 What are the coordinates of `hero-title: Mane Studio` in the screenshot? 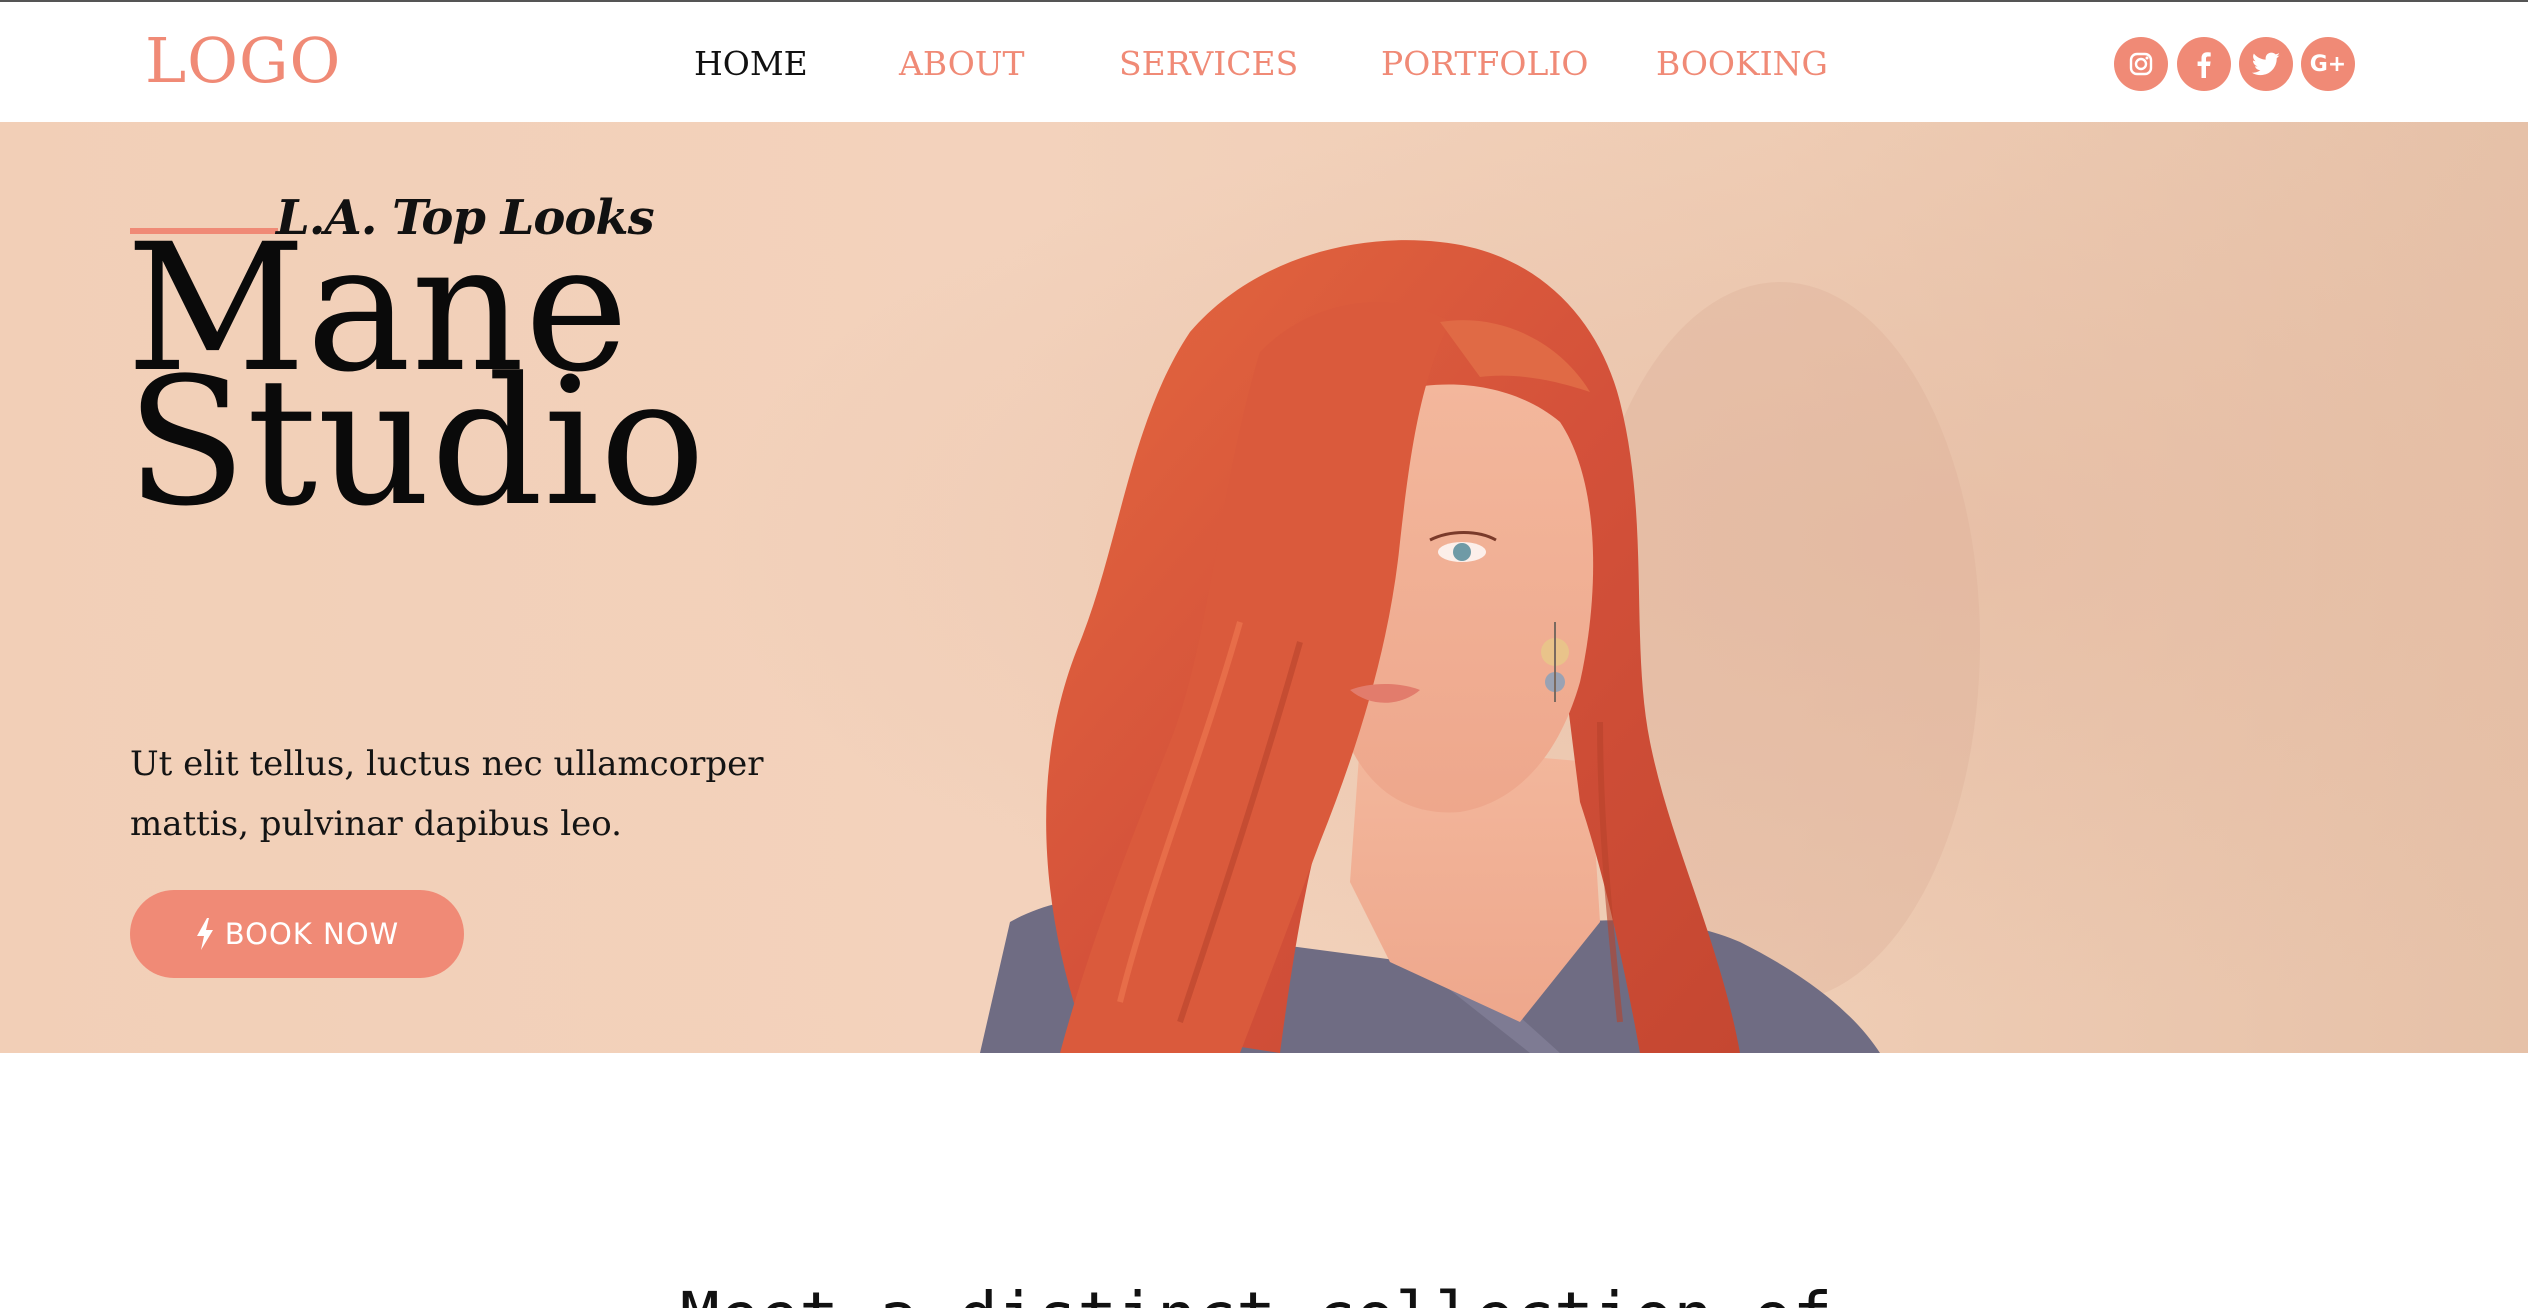 It's located at (416, 383).